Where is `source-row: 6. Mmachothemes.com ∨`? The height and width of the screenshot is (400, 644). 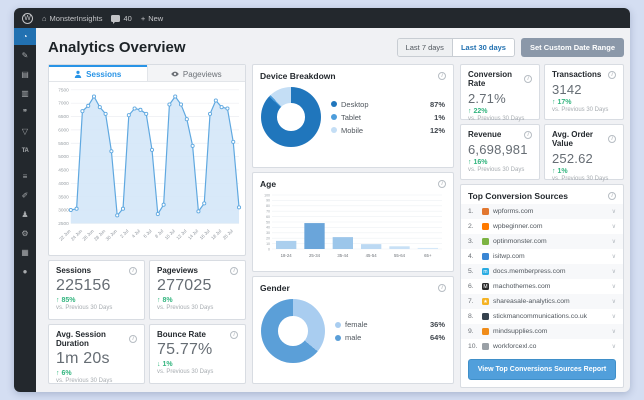 source-row: 6. Mmachothemes.com ∨ is located at coordinates (542, 286).